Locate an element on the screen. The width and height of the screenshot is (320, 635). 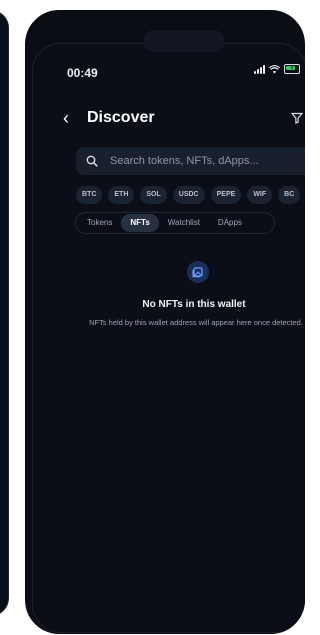
search-bar is located at coordinates (190, 161).